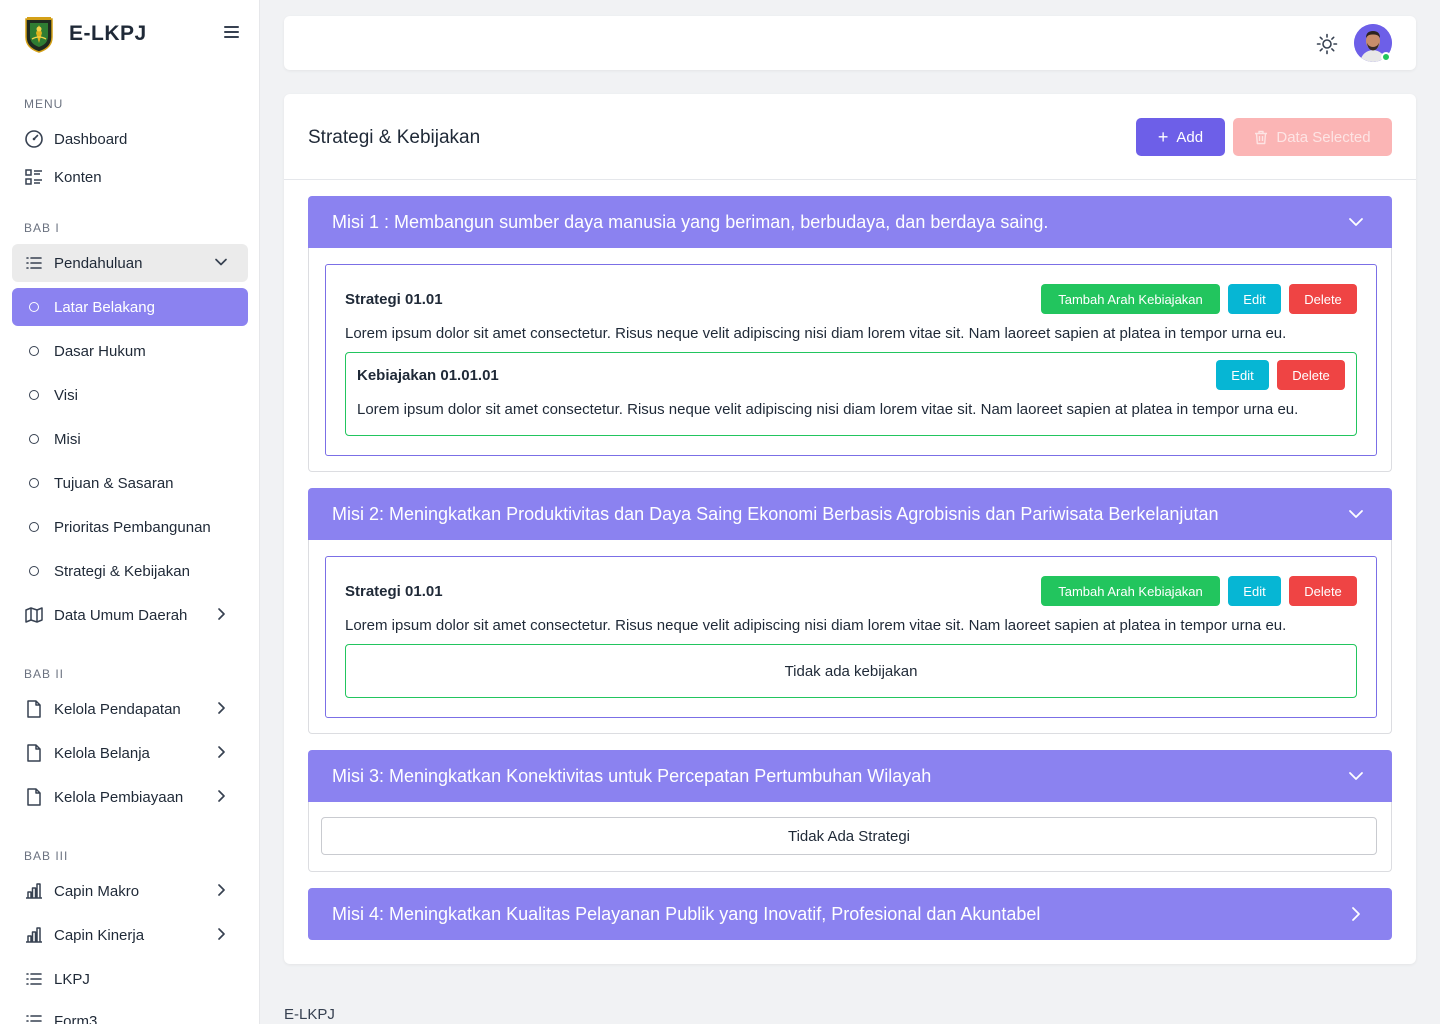 This screenshot has height=1024, width=1440. What do you see at coordinates (130, 483) in the screenshot?
I see `sidebar-item-tujuan-sasaran: Tujuan & Sasaran` at bounding box center [130, 483].